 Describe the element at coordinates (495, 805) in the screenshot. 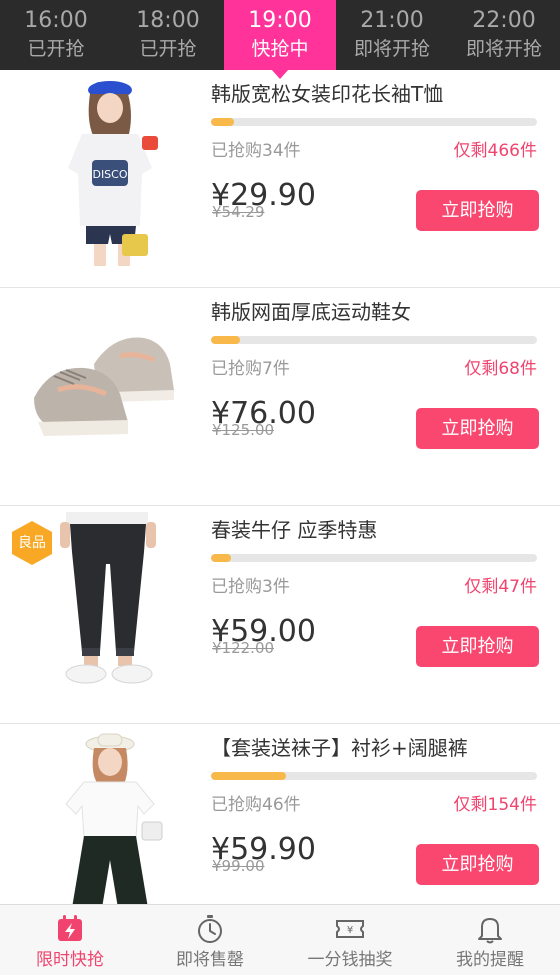

I see `remaining-count: 仅剩154件` at that location.